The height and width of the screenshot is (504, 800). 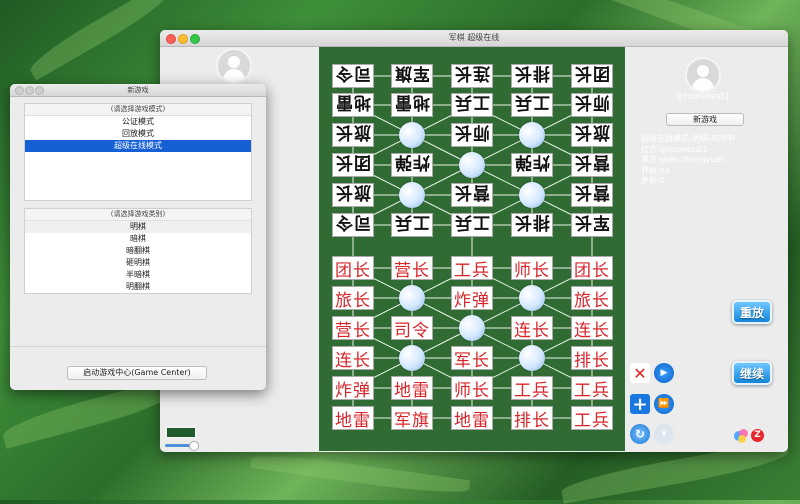 I want to click on type-option: 半暗棋, so click(x=138, y=275).